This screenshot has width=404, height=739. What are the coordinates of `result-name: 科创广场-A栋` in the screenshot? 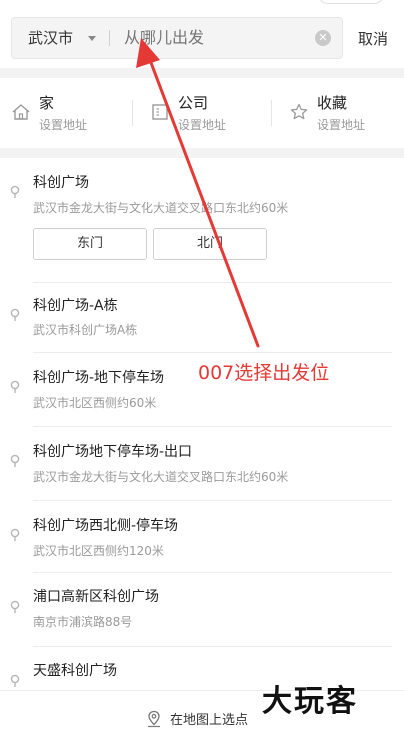 It's located at (75, 306).